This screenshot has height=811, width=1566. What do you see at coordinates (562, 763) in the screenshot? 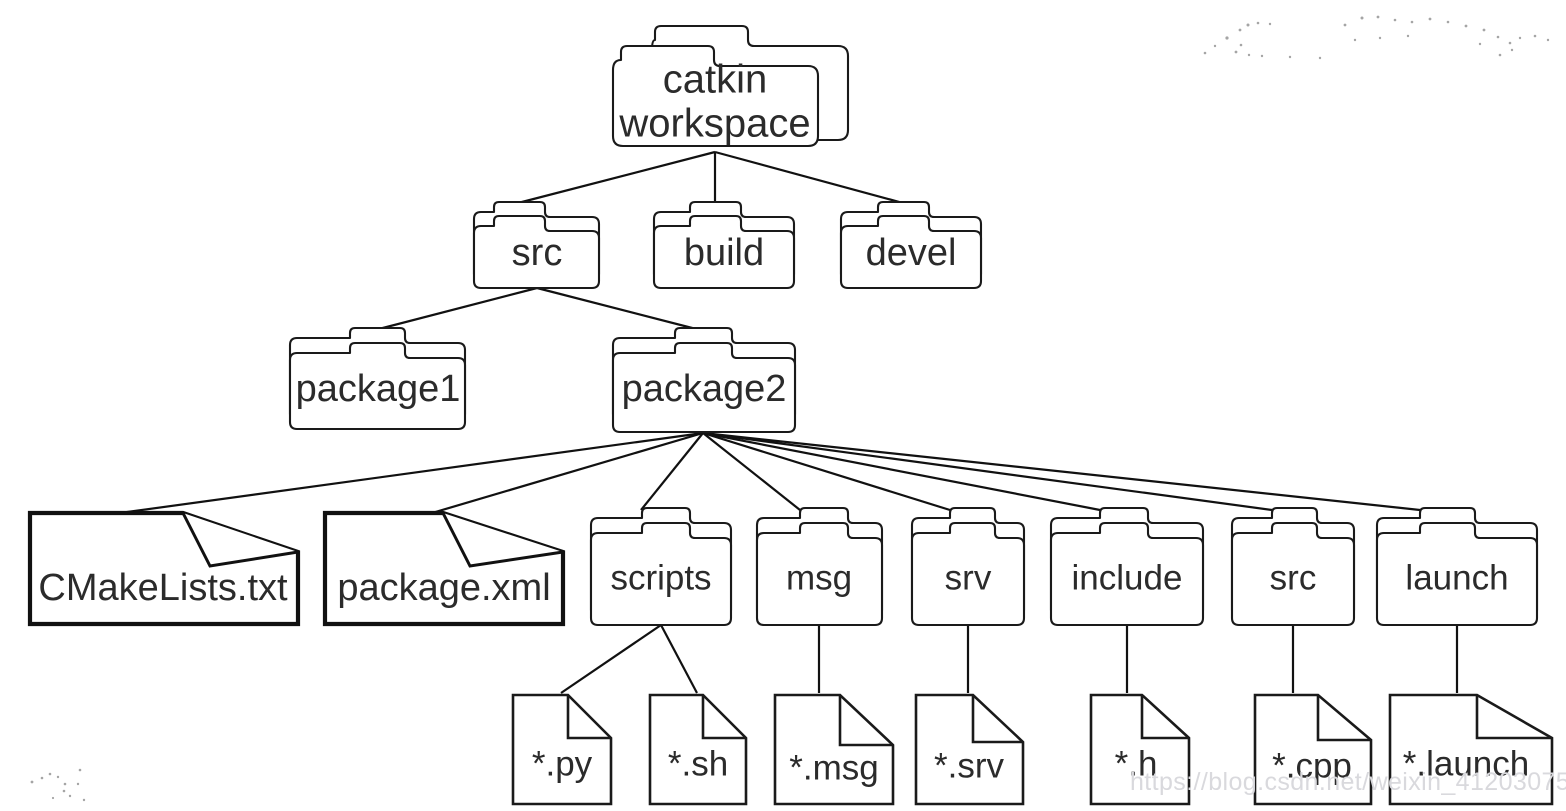
I see `node-label-py-file: *.py` at bounding box center [562, 763].